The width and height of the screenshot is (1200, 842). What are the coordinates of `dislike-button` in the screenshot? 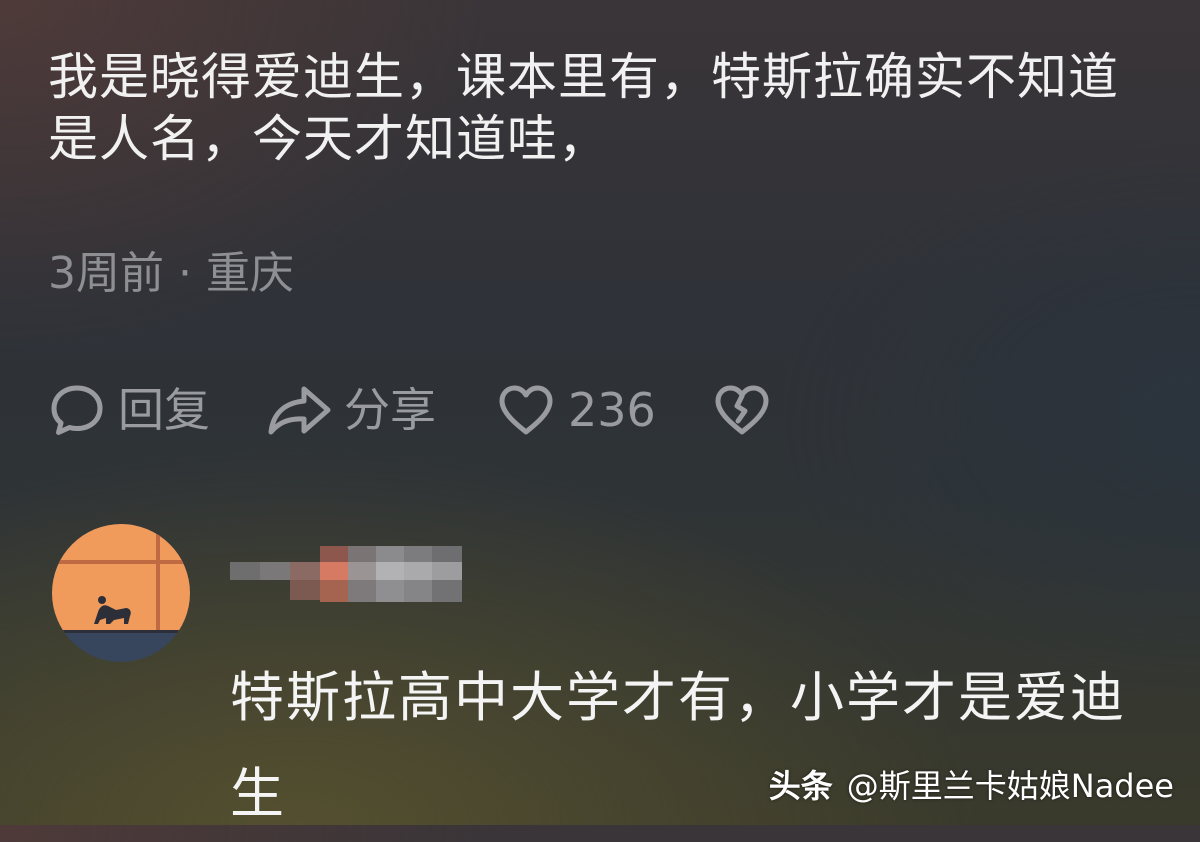 It's located at (742, 410).